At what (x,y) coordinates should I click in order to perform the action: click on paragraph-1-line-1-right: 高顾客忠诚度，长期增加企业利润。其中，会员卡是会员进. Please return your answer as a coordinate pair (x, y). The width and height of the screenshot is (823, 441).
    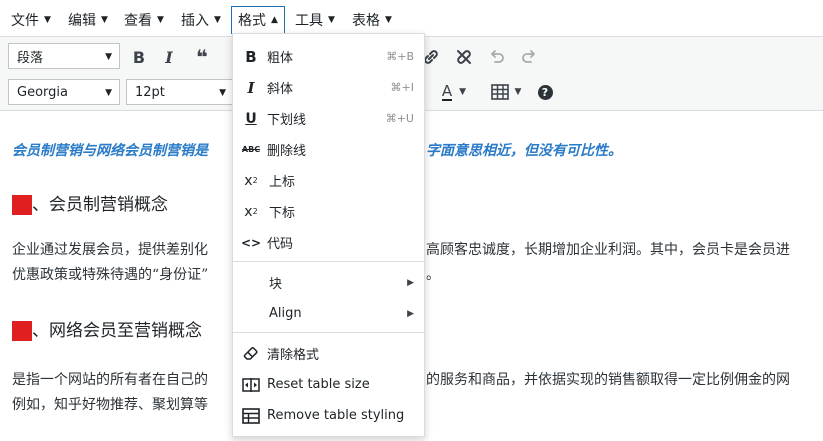
    Looking at the image, I should click on (608, 250).